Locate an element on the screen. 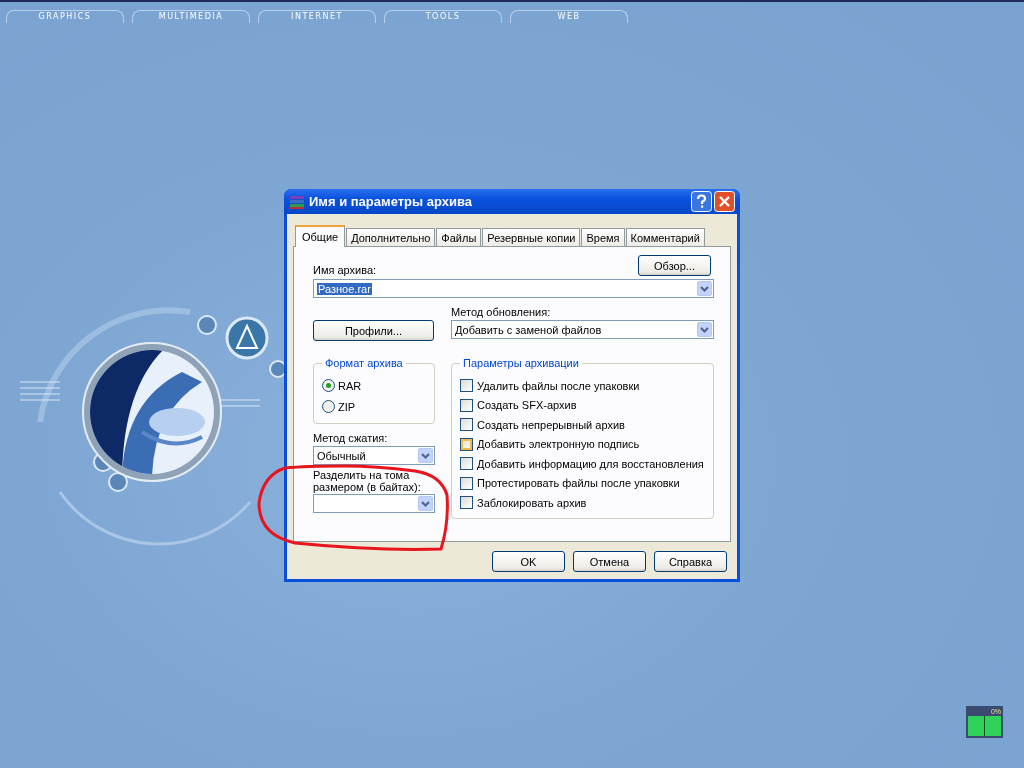 The width and height of the screenshot is (1024, 768). tab: Дополнительно is located at coordinates (391, 237).